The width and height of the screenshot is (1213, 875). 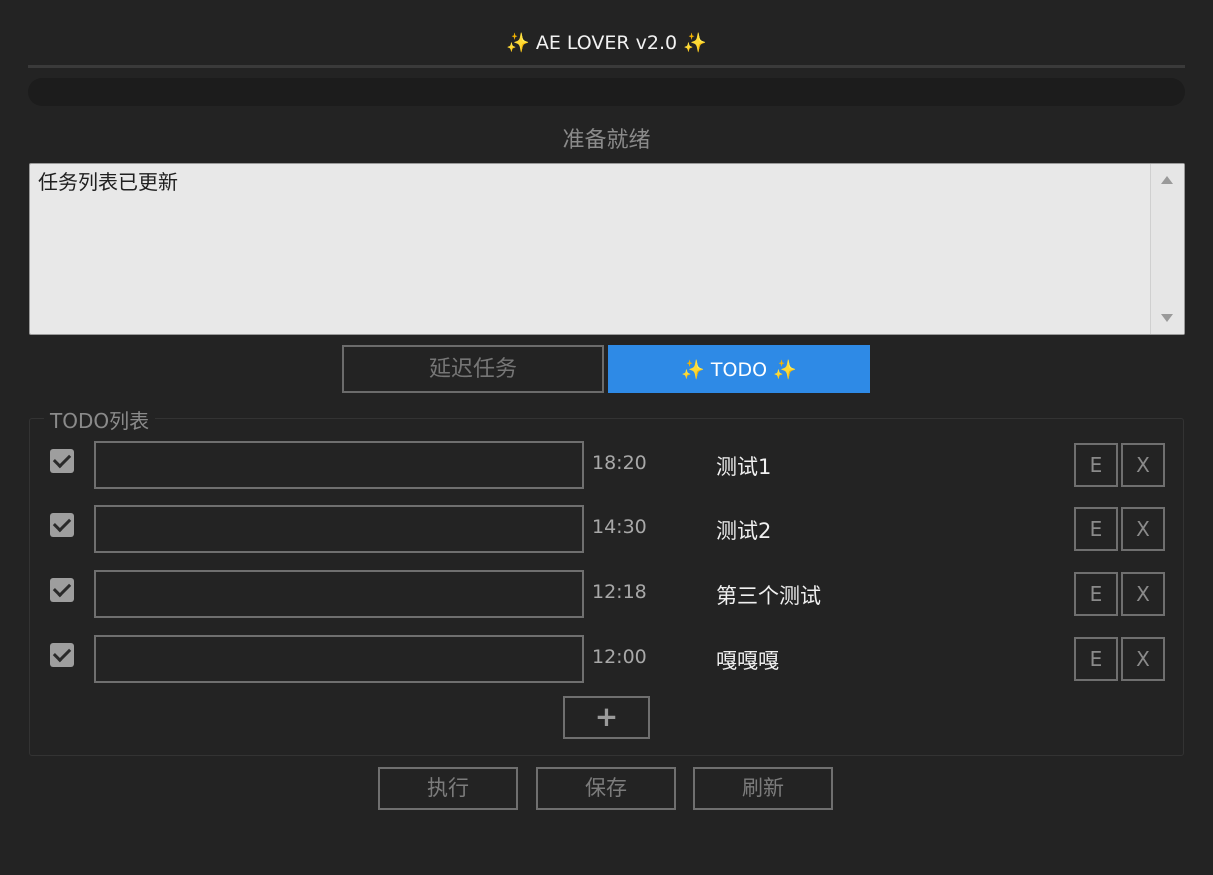 What do you see at coordinates (1167, 180) in the screenshot?
I see `scroll-up-icon` at bounding box center [1167, 180].